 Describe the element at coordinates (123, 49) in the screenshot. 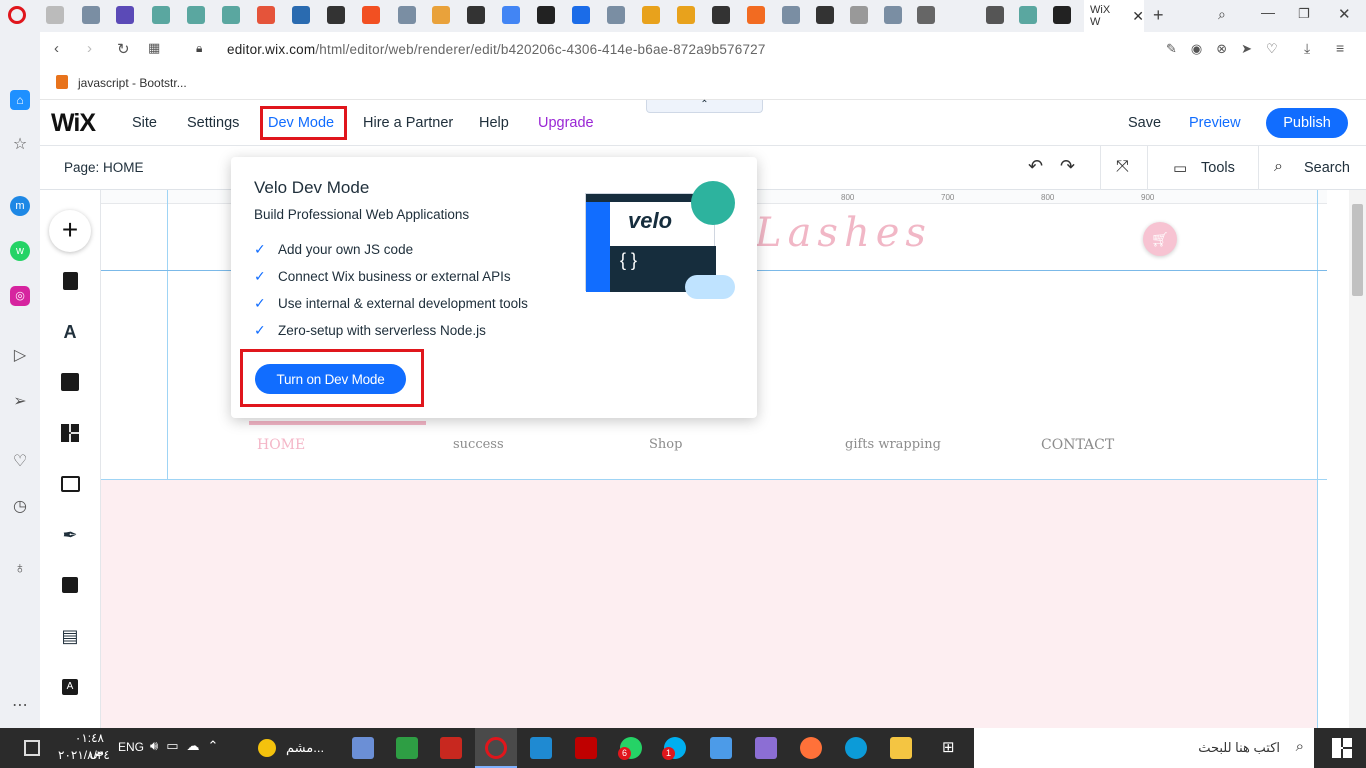

I see `reload-icon: ↻` at that location.